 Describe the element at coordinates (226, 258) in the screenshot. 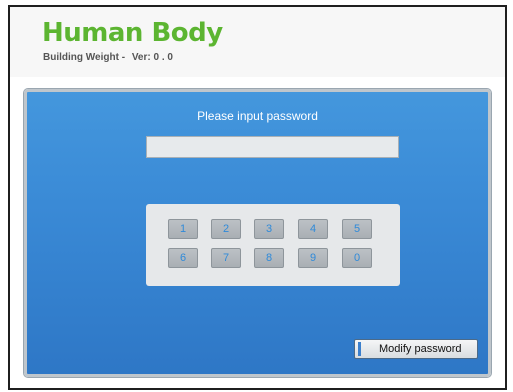

I see `key-7-button: 7` at that location.